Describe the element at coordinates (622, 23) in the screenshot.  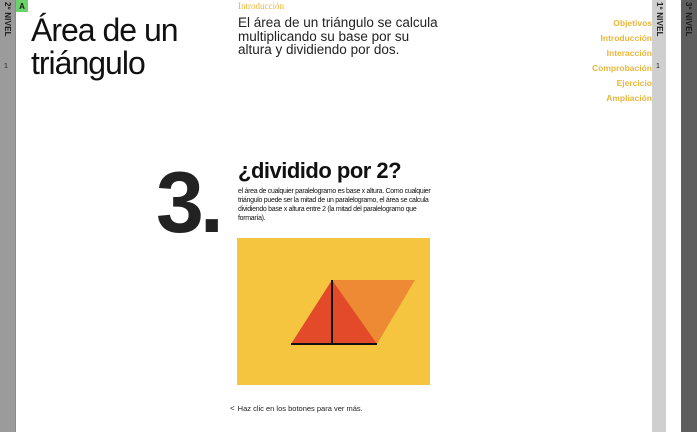
I see `nav-item-objetivos: Objetivos` at that location.